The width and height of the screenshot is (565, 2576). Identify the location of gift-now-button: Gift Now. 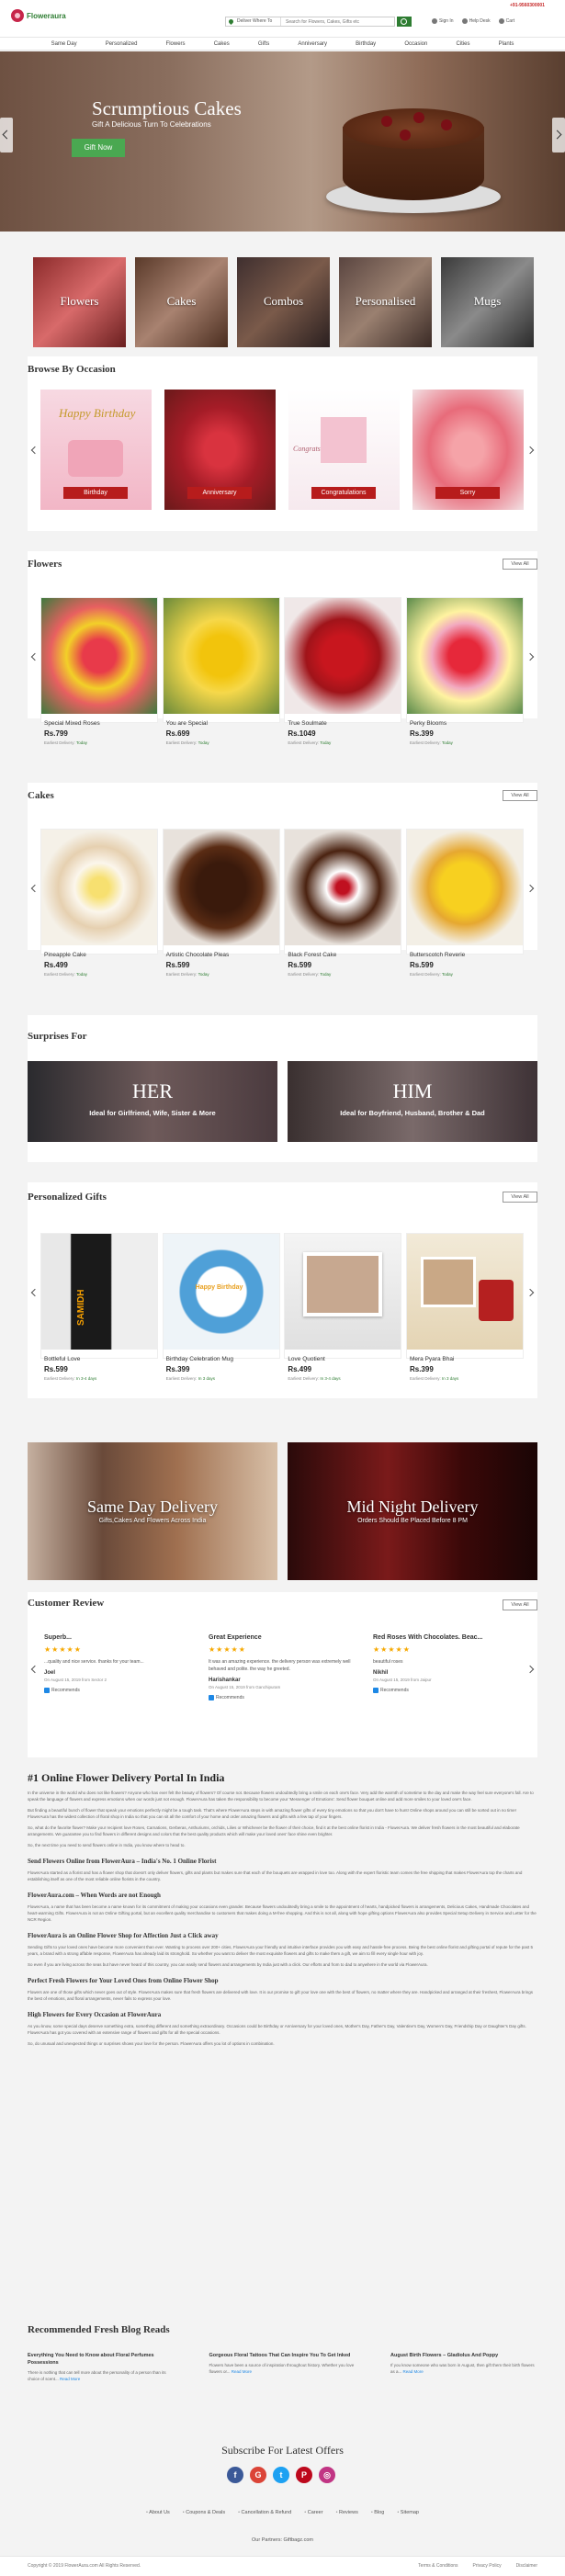
(98, 148).